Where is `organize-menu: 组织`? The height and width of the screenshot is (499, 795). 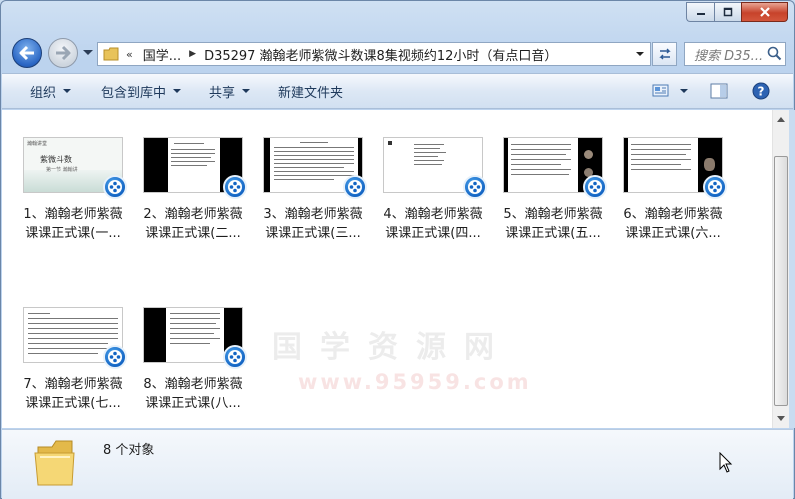
organize-menu: 组织 is located at coordinates (50, 91).